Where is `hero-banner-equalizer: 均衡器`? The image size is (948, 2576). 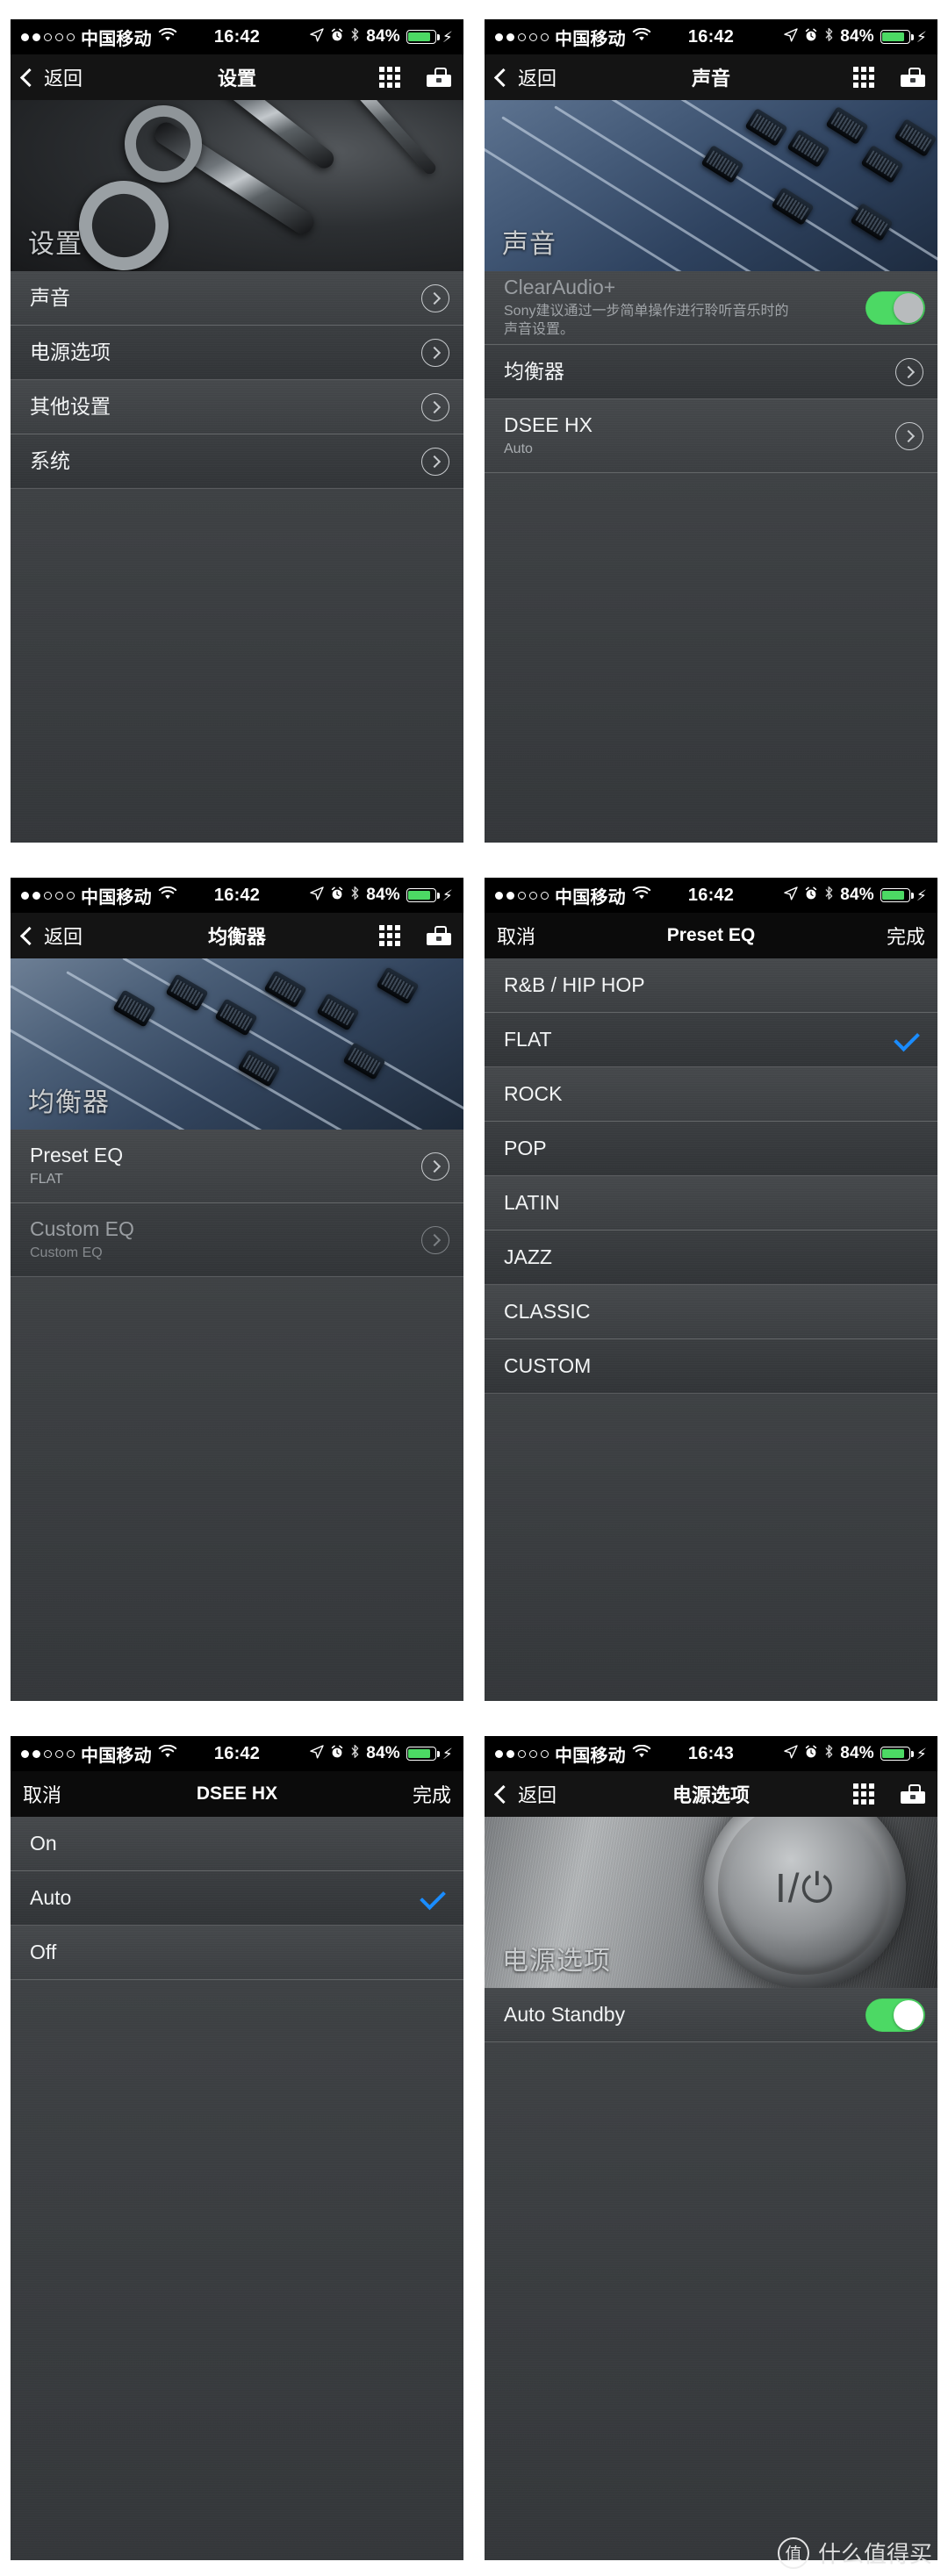
hero-banner-equalizer: 均衡器 is located at coordinates (237, 1044).